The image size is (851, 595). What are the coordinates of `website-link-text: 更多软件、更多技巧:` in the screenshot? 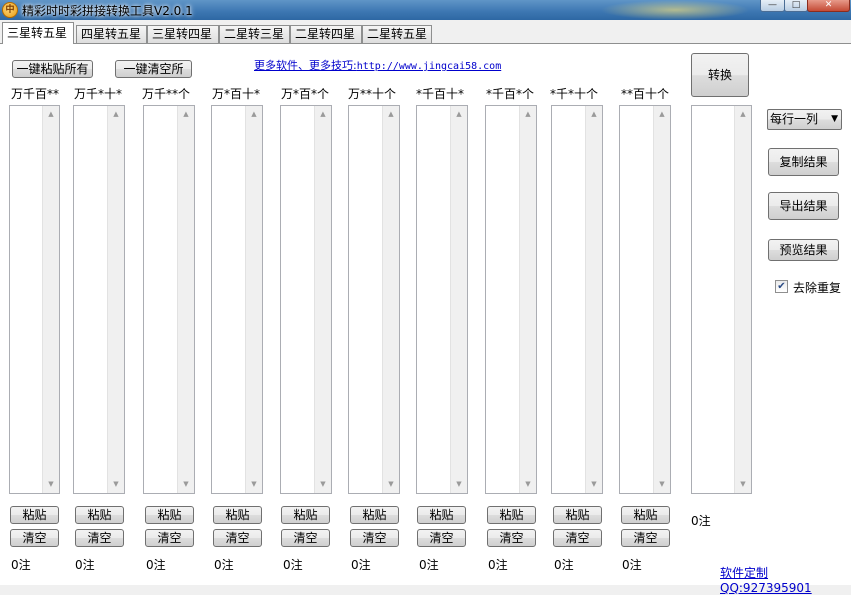 It's located at (305, 65).